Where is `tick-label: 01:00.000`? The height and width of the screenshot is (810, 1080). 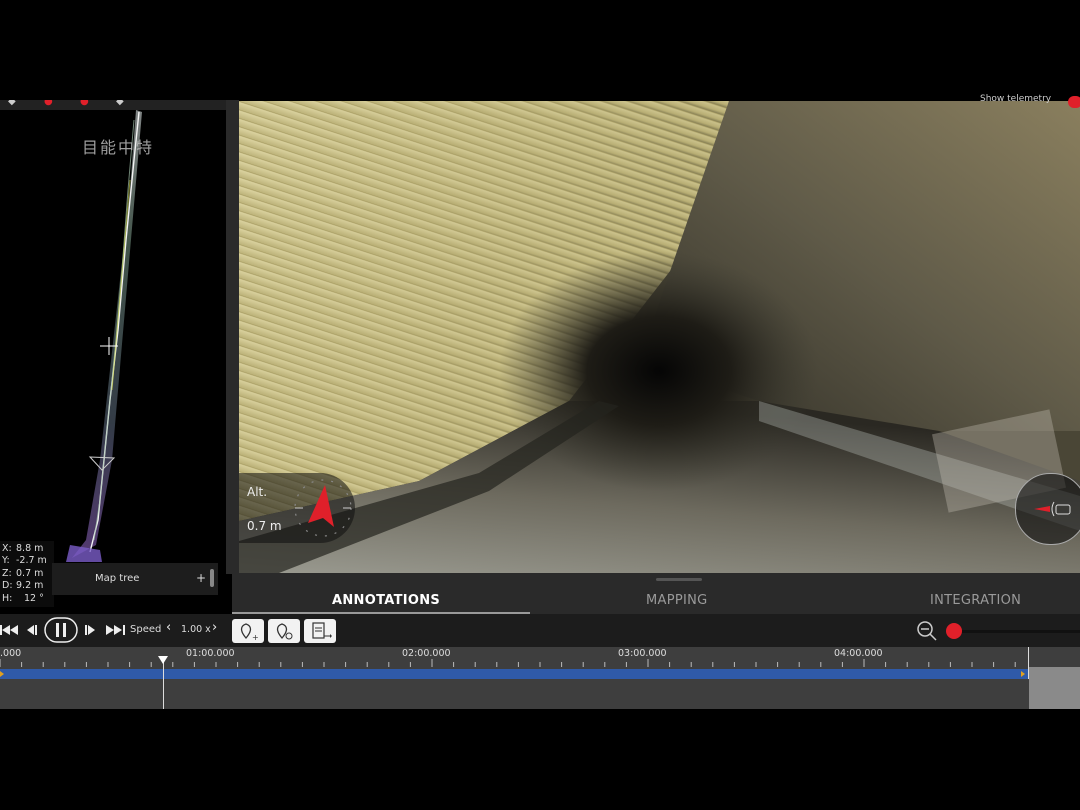
tick-label: 01:00.000 is located at coordinates (210, 653).